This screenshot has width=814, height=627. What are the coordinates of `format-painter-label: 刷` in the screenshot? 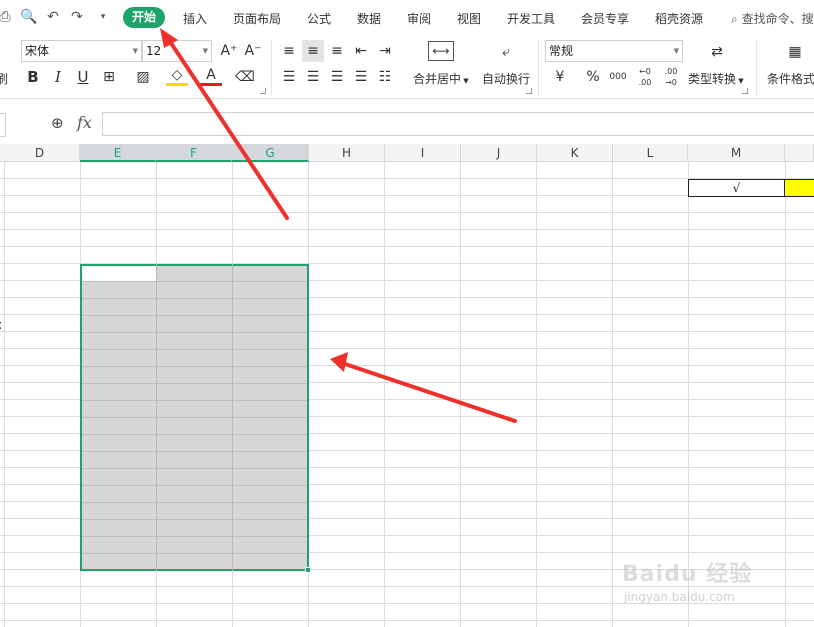 It's located at (4, 78).